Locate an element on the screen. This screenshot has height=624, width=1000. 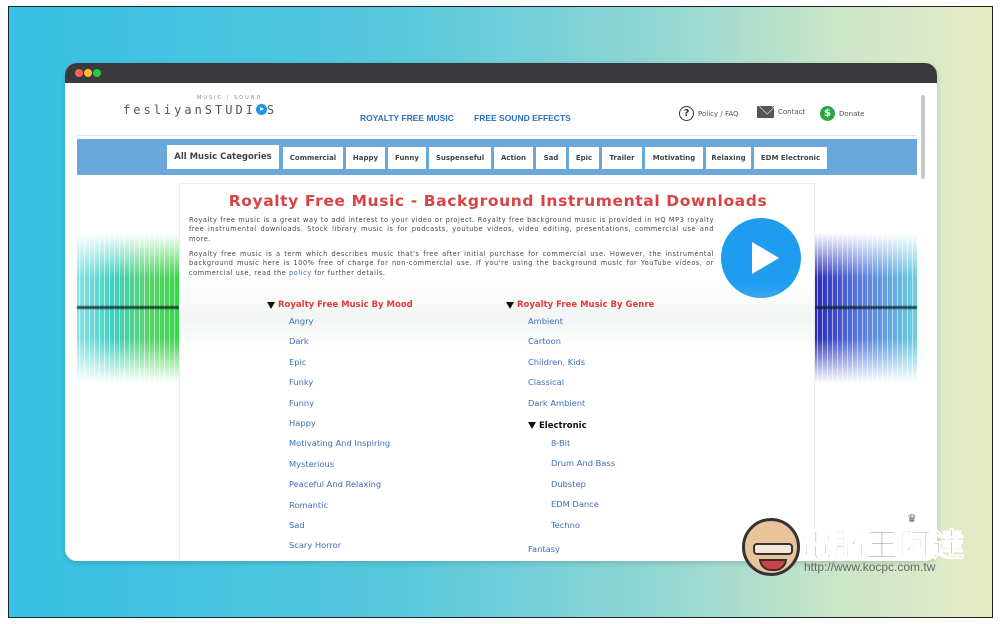
waveform-left-decoration is located at coordinates (128, 308).